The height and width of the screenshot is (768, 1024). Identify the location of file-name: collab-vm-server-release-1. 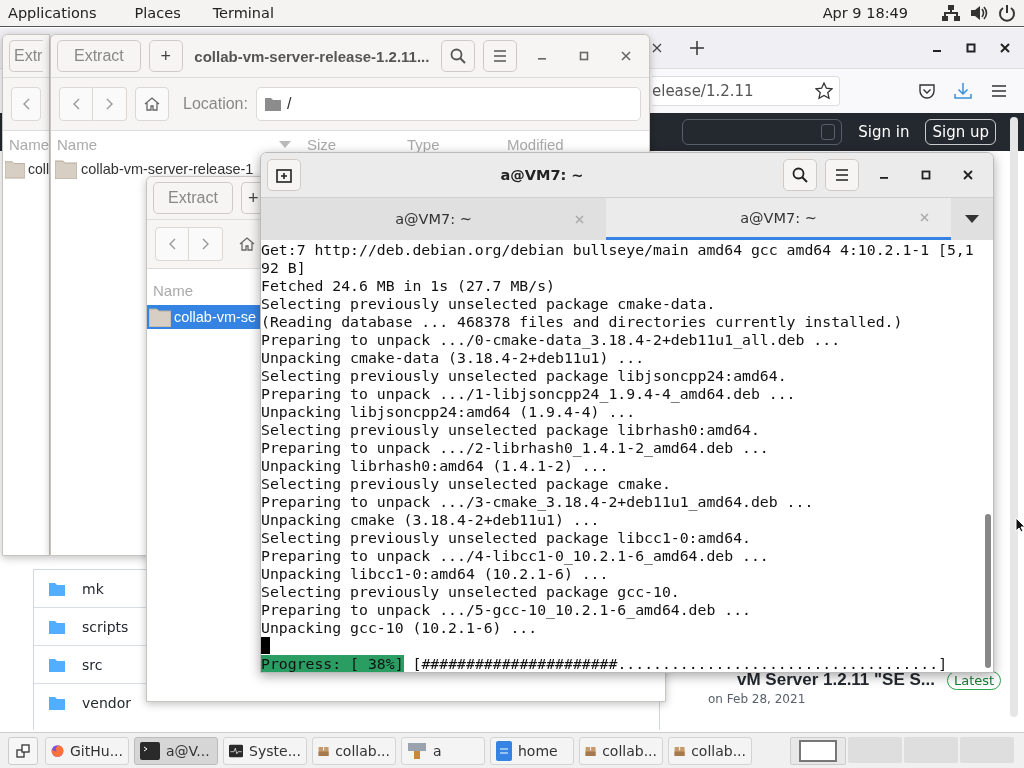
(167, 169).